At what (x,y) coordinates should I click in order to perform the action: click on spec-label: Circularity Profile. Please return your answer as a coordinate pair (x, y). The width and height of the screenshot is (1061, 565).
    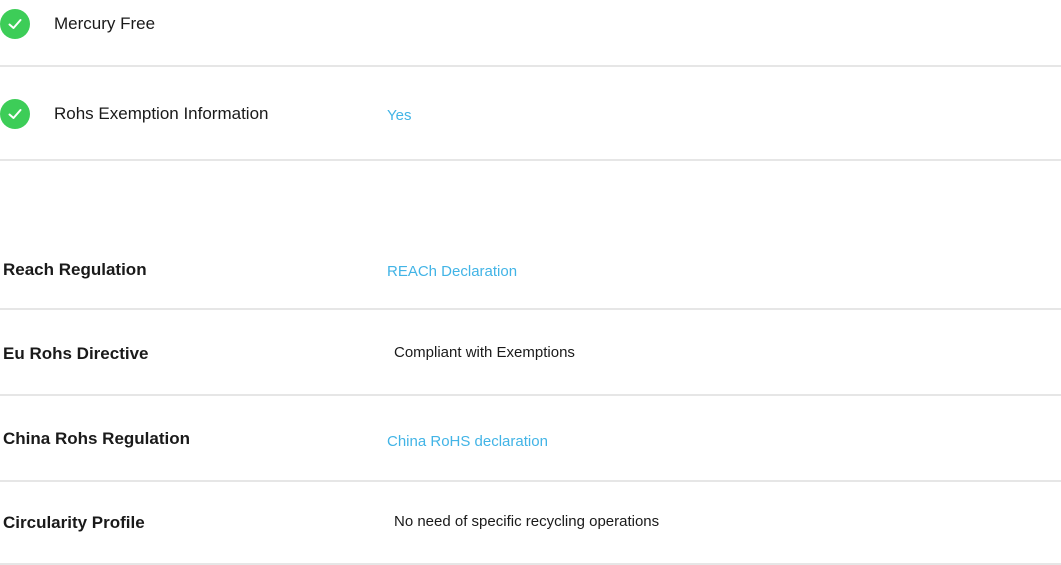
    Looking at the image, I should click on (74, 522).